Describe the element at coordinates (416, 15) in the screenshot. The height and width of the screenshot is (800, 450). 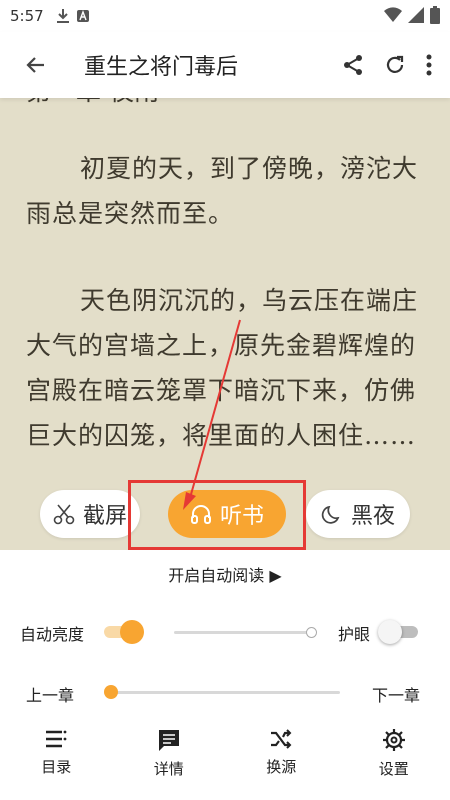
I see `signal-icon` at that location.